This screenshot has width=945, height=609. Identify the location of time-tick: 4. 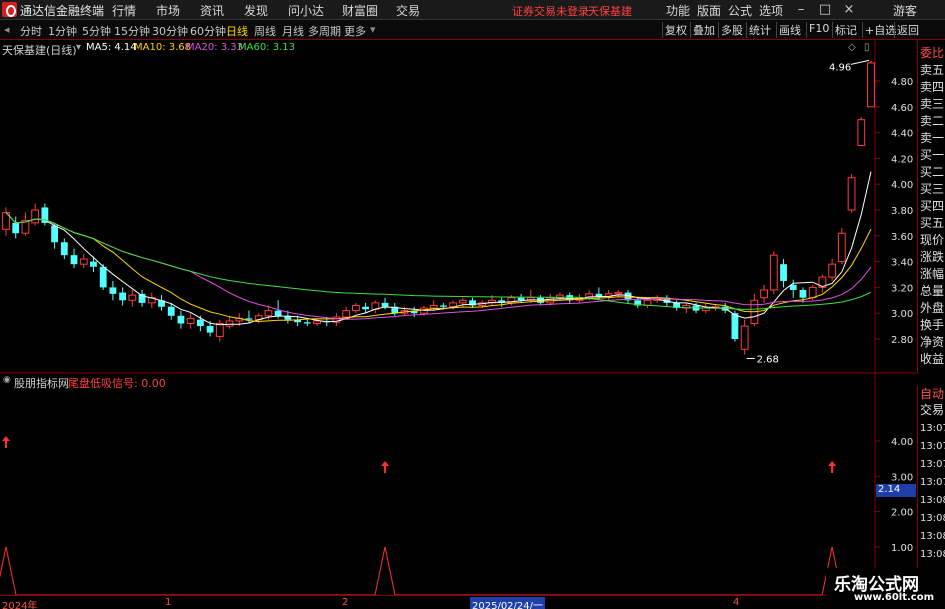
(736, 602).